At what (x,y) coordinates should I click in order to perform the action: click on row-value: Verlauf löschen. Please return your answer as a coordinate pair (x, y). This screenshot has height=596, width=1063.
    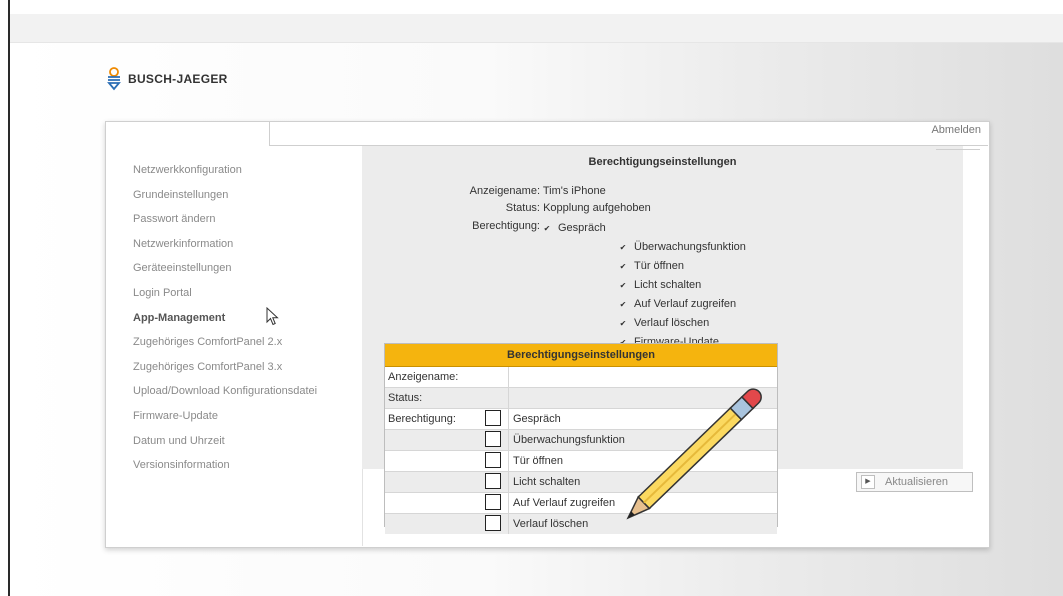
    Looking at the image, I should click on (551, 524).